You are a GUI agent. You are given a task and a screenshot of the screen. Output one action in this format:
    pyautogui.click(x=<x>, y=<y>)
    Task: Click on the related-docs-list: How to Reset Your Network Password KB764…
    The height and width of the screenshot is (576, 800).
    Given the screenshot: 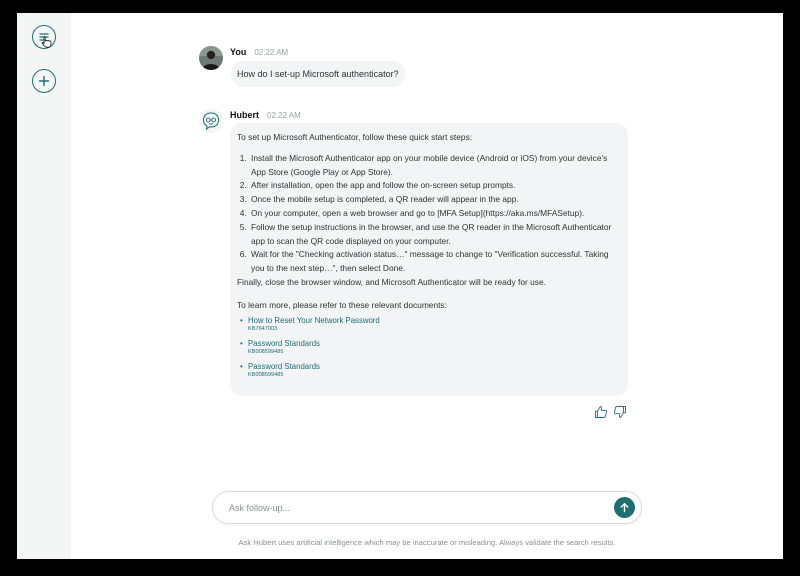 What is the action you would take?
    pyautogui.click(x=429, y=347)
    